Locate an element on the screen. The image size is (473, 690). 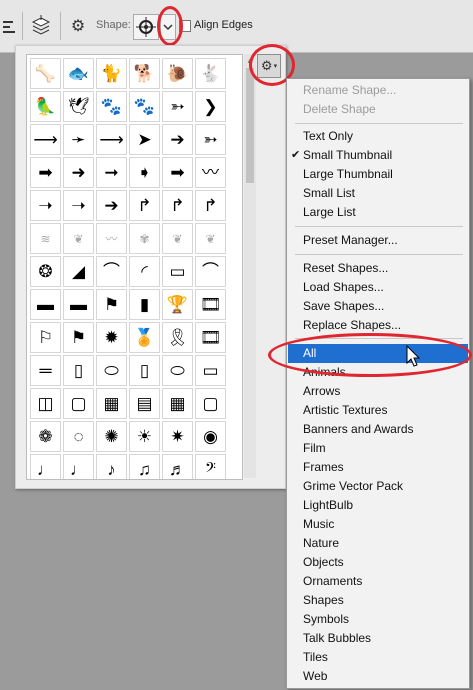
shape-thumbnail: ❁ is located at coordinates (45, 436).